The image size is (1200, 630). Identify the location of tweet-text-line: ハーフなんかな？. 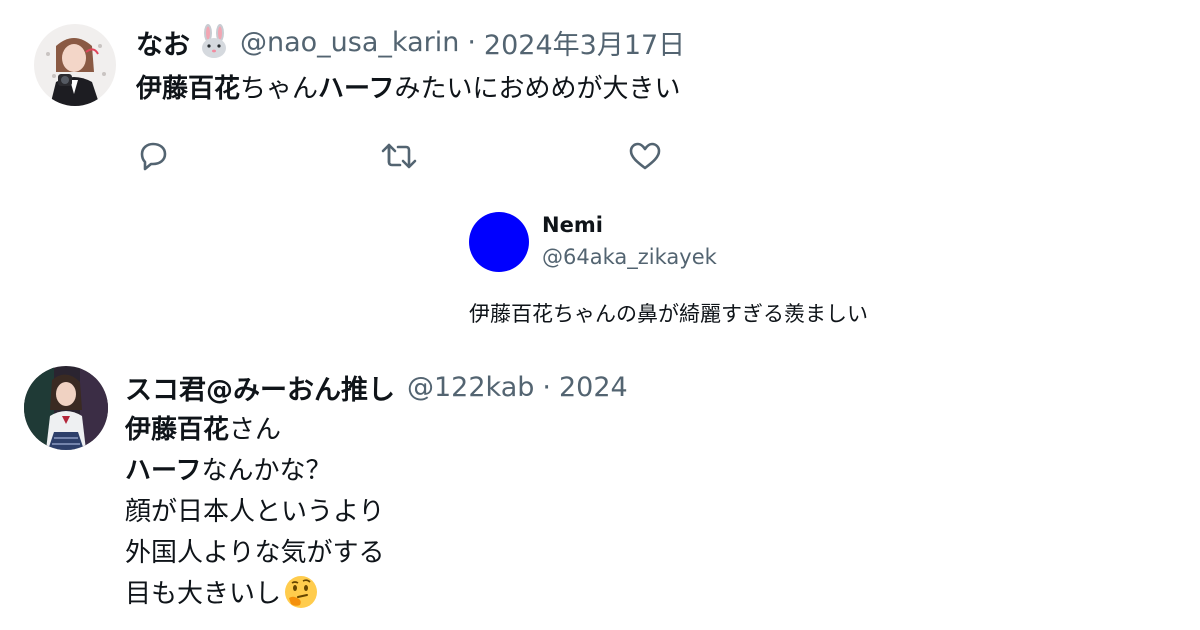
(254, 471).